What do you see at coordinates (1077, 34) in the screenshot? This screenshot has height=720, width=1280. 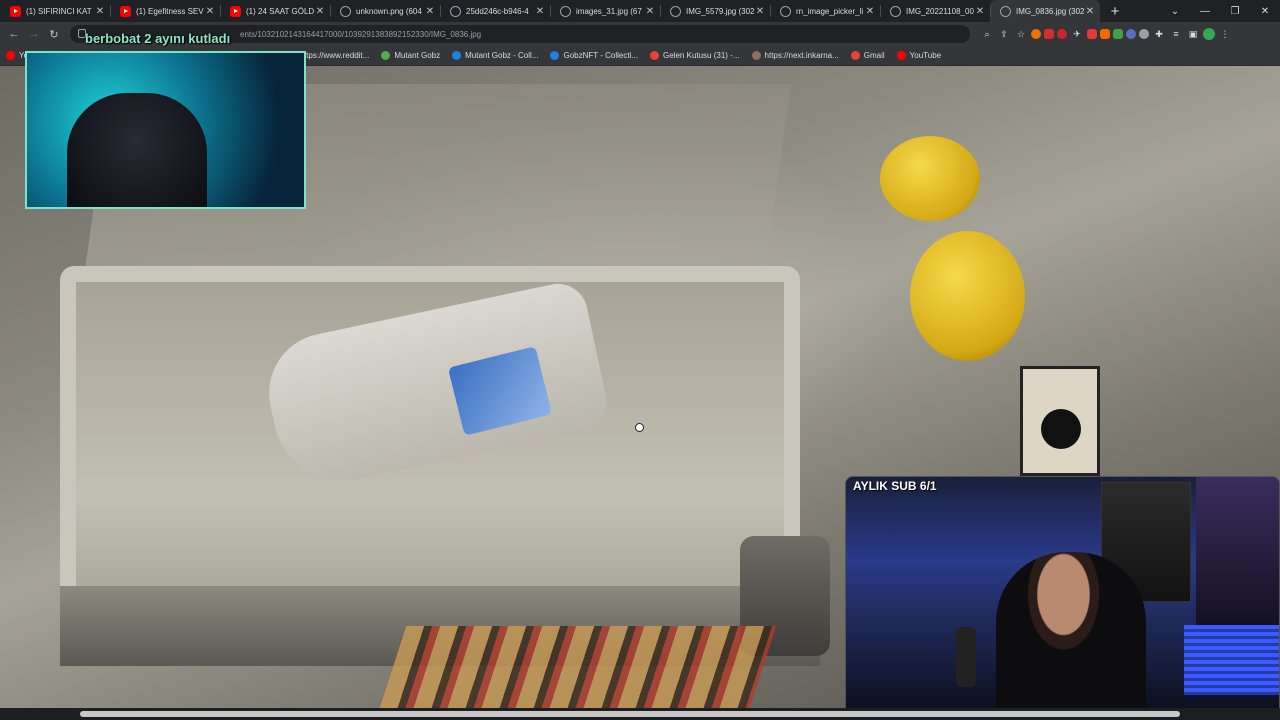 I see `extension-icon: ✈` at bounding box center [1077, 34].